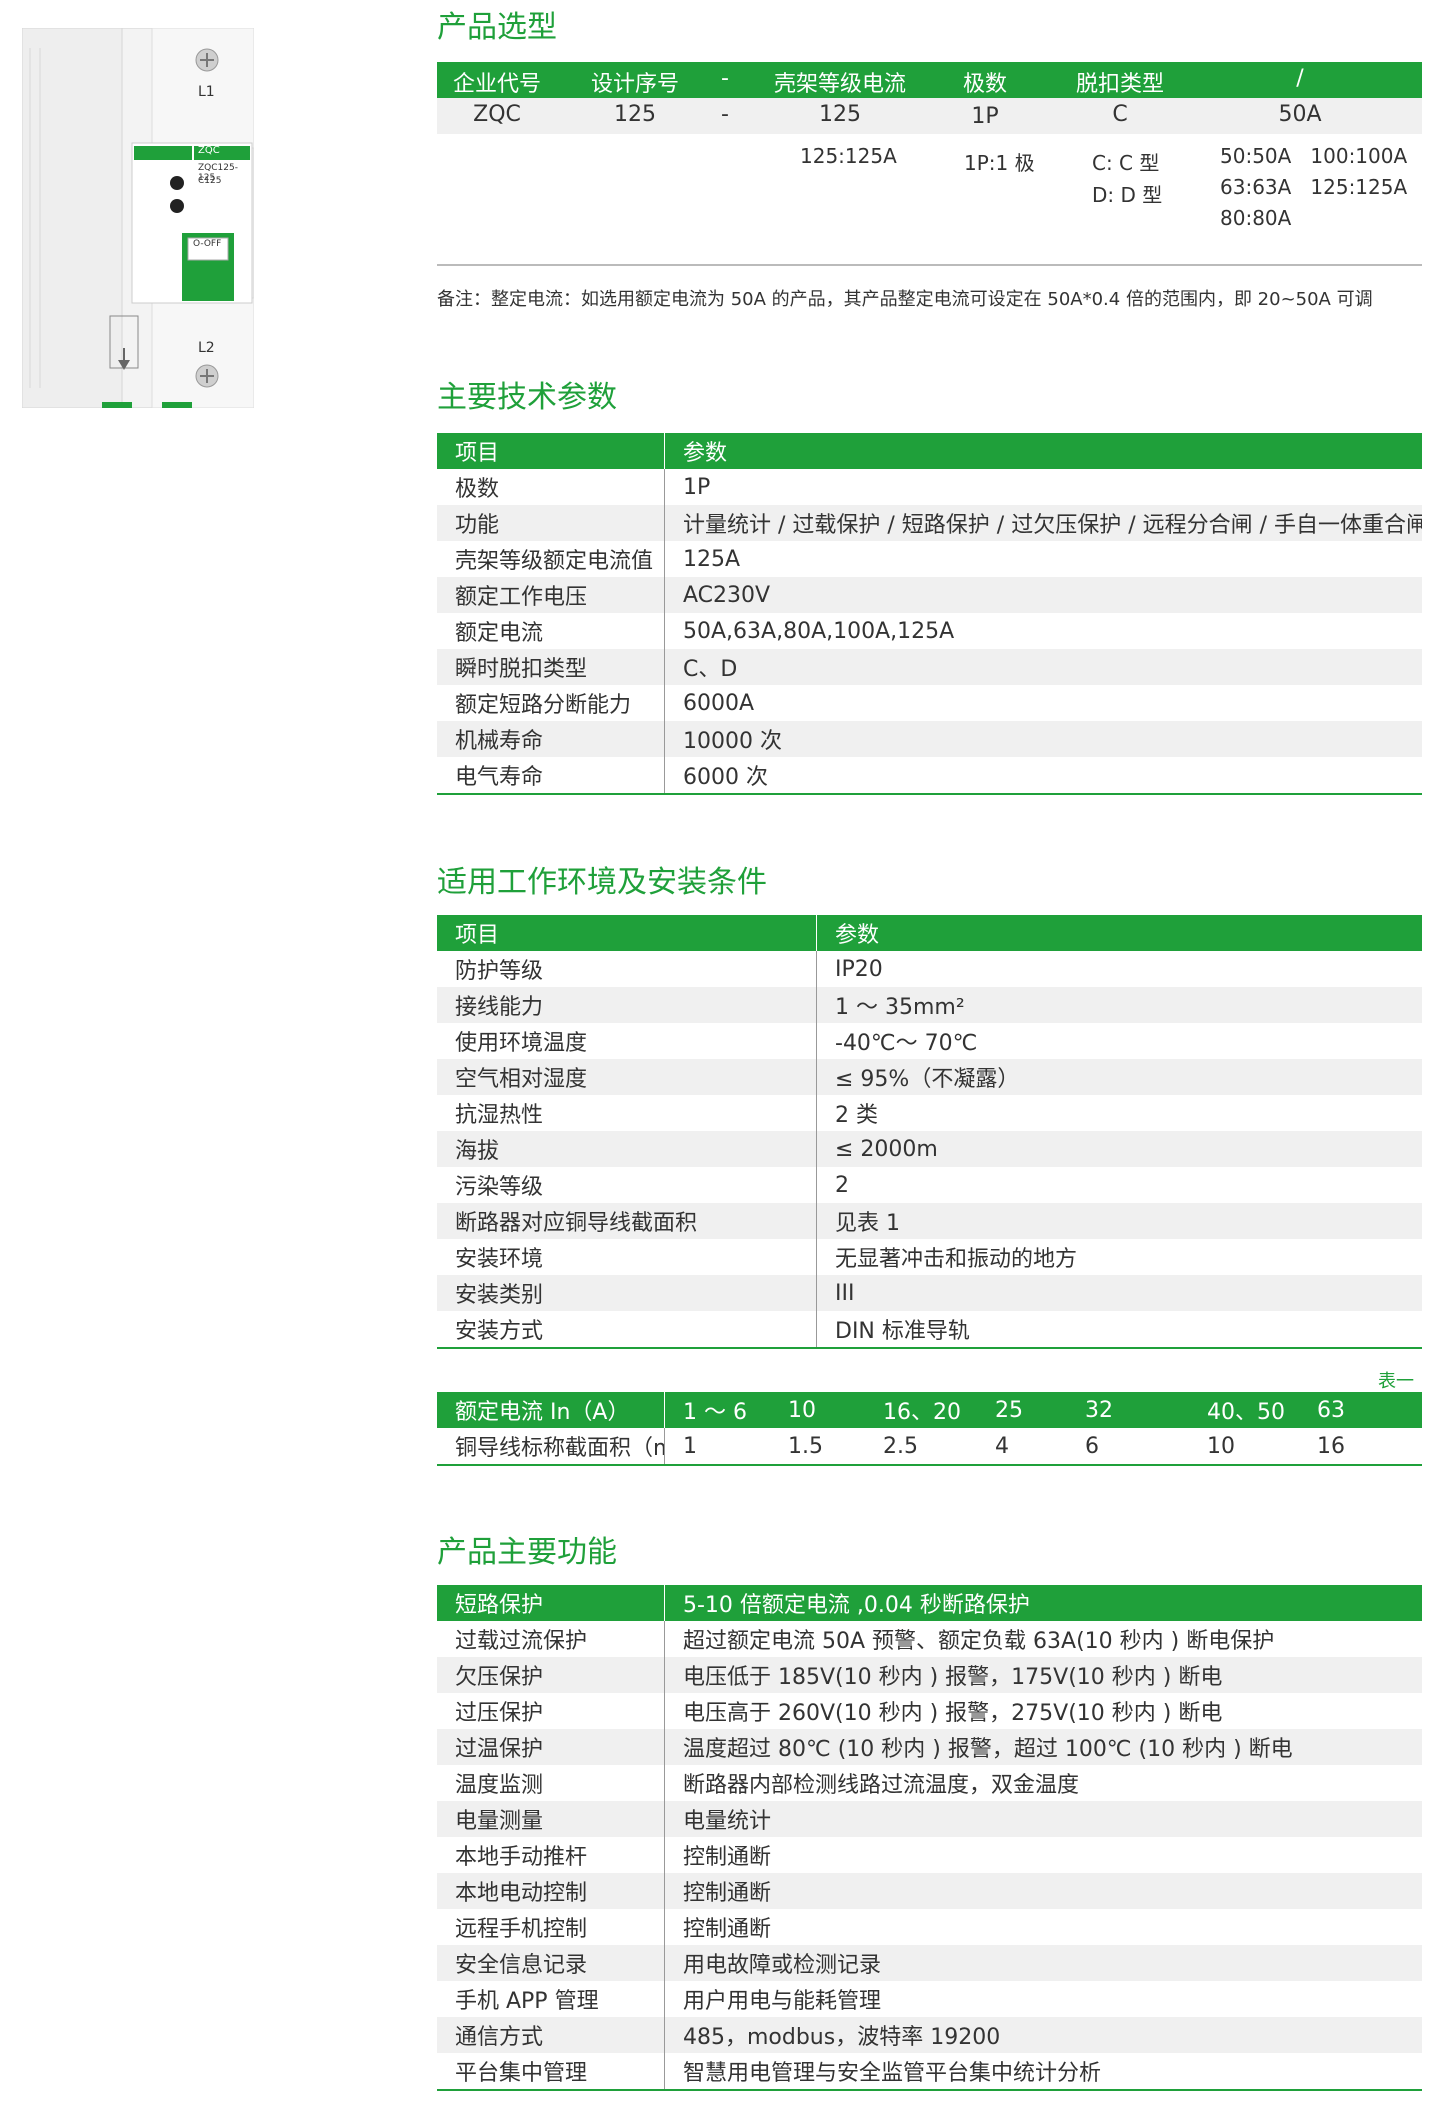 The image size is (1450, 2120). What do you see at coordinates (1300, 78) in the screenshot?
I see `selection-header-slash: /` at bounding box center [1300, 78].